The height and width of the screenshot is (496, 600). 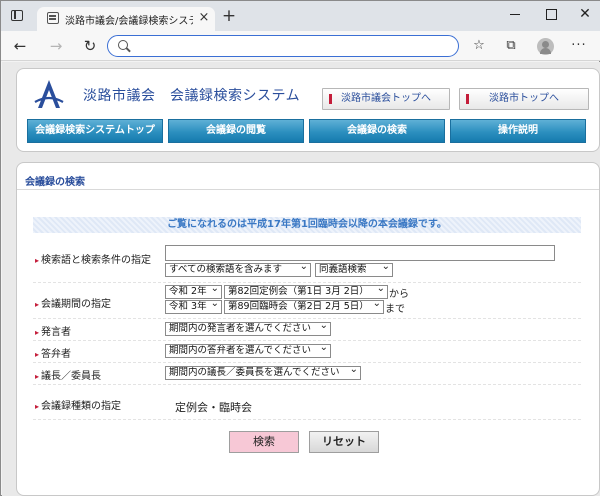 I want to click on nav-tab-help: 操作説明, so click(x=518, y=131).